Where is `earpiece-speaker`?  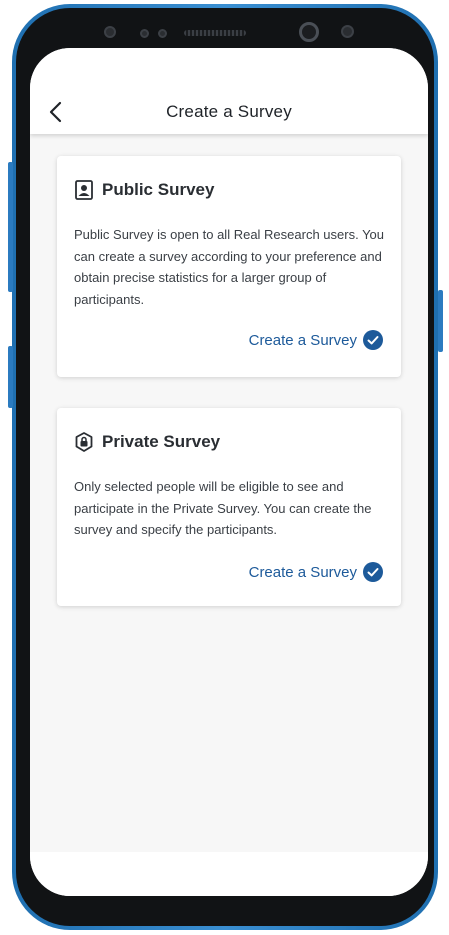
earpiece-speaker is located at coordinates (215, 33).